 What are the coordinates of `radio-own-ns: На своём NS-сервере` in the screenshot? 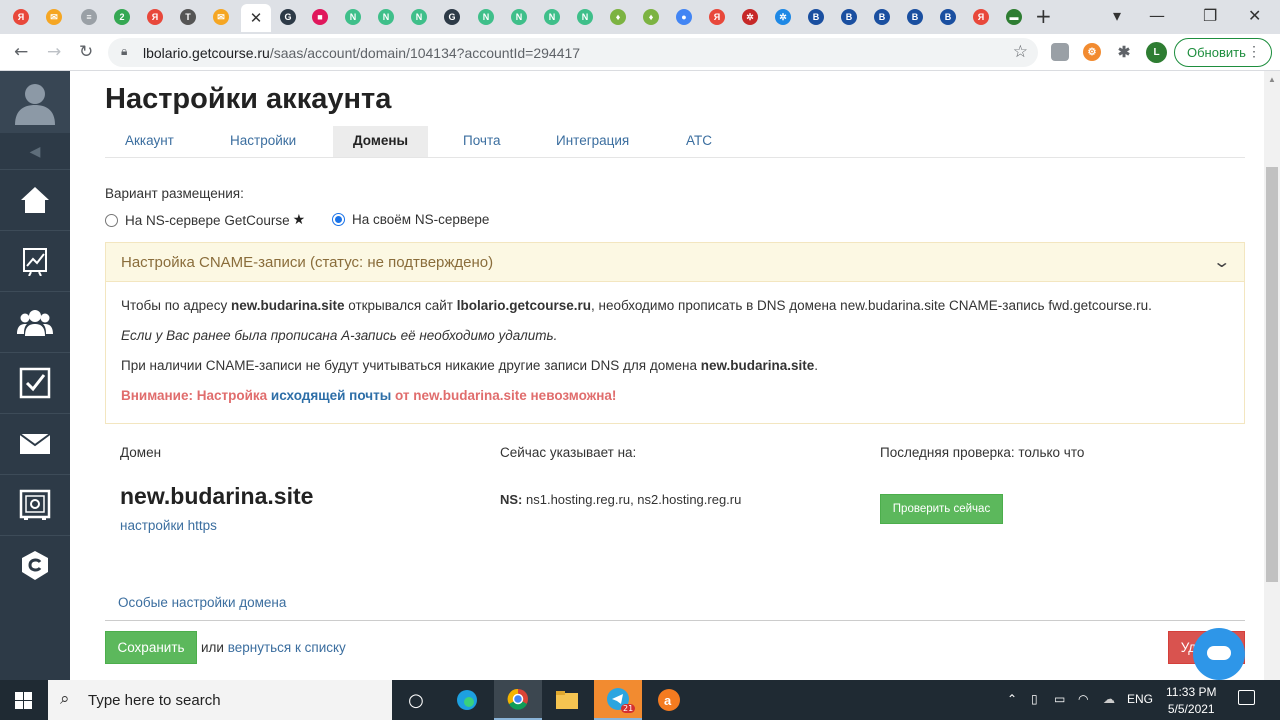 It's located at (410, 219).